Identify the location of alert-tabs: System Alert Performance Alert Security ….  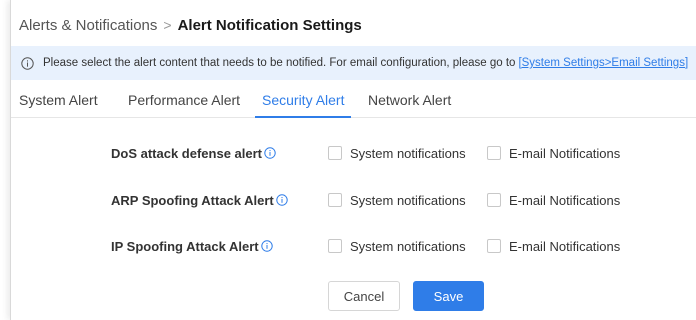
(353, 101).